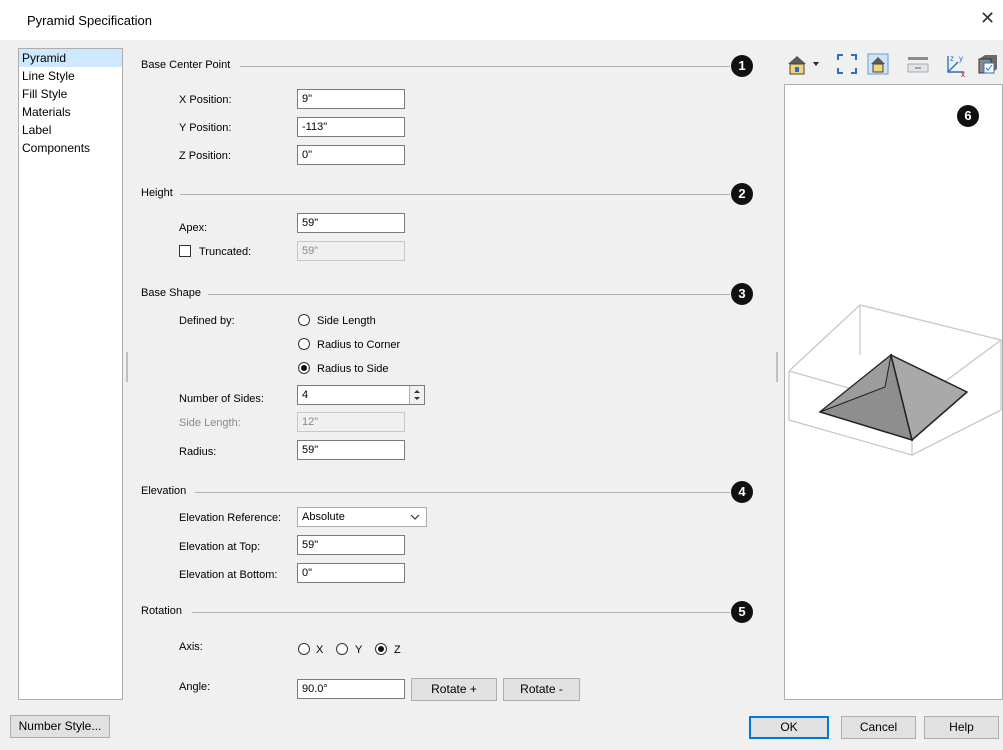 This screenshot has height=750, width=1003. I want to click on y-position-input: -113", so click(351, 127).